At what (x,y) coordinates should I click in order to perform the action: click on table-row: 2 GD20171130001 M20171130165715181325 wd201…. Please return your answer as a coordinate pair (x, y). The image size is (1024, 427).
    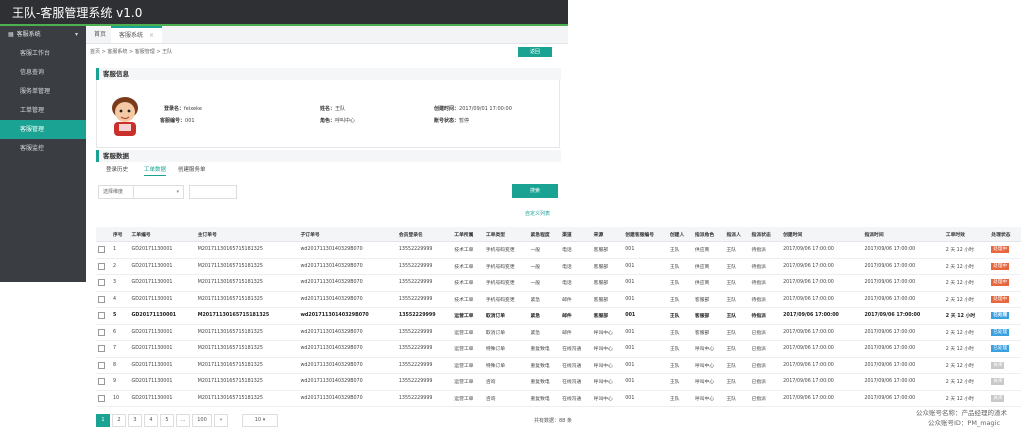
    Looking at the image, I should click on (558, 266).